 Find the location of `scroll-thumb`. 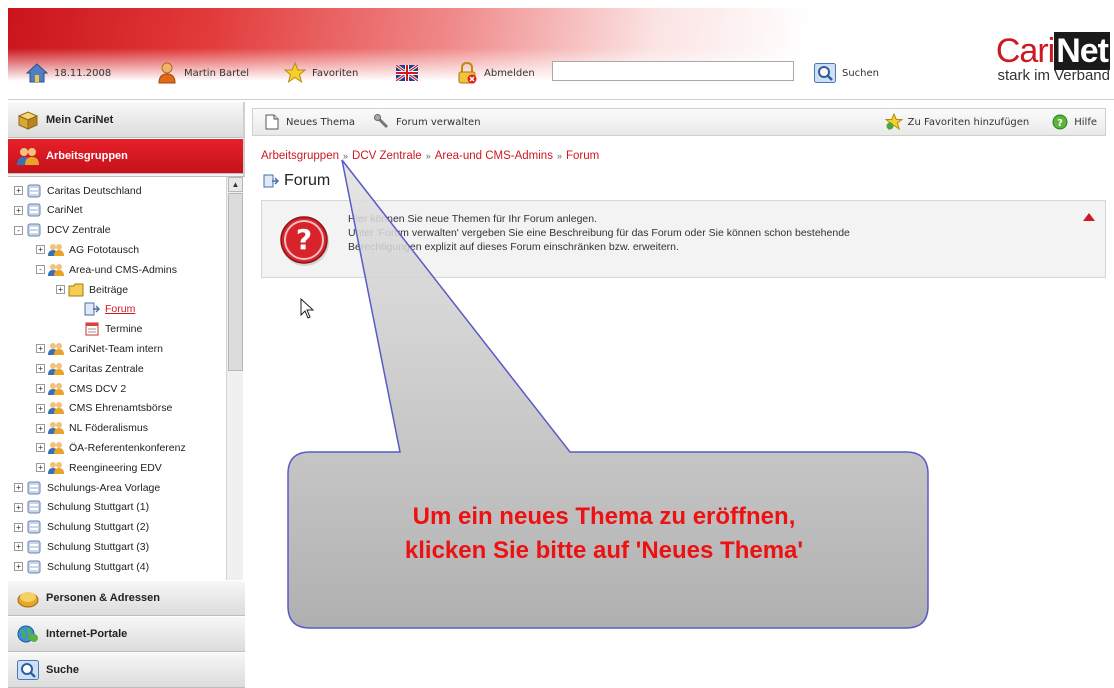

scroll-thumb is located at coordinates (235, 282).